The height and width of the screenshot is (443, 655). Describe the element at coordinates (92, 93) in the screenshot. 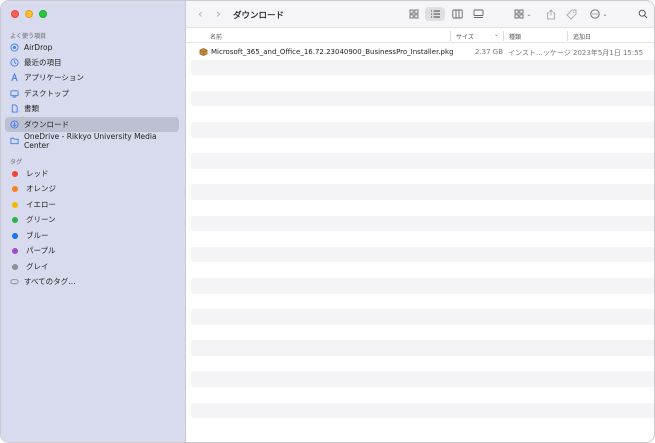

I see `sidebar-item-desktop: デスクトップ` at that location.